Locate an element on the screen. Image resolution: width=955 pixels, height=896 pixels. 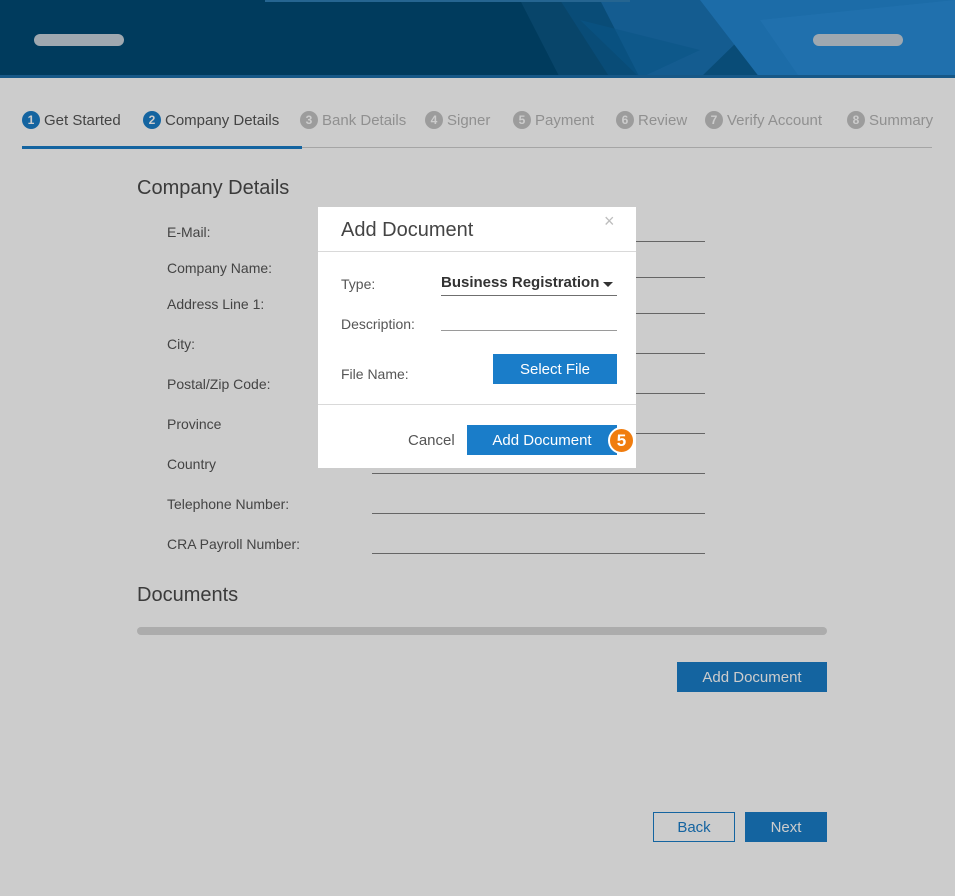
type-selected-value: Business Registration is located at coordinates (520, 282).